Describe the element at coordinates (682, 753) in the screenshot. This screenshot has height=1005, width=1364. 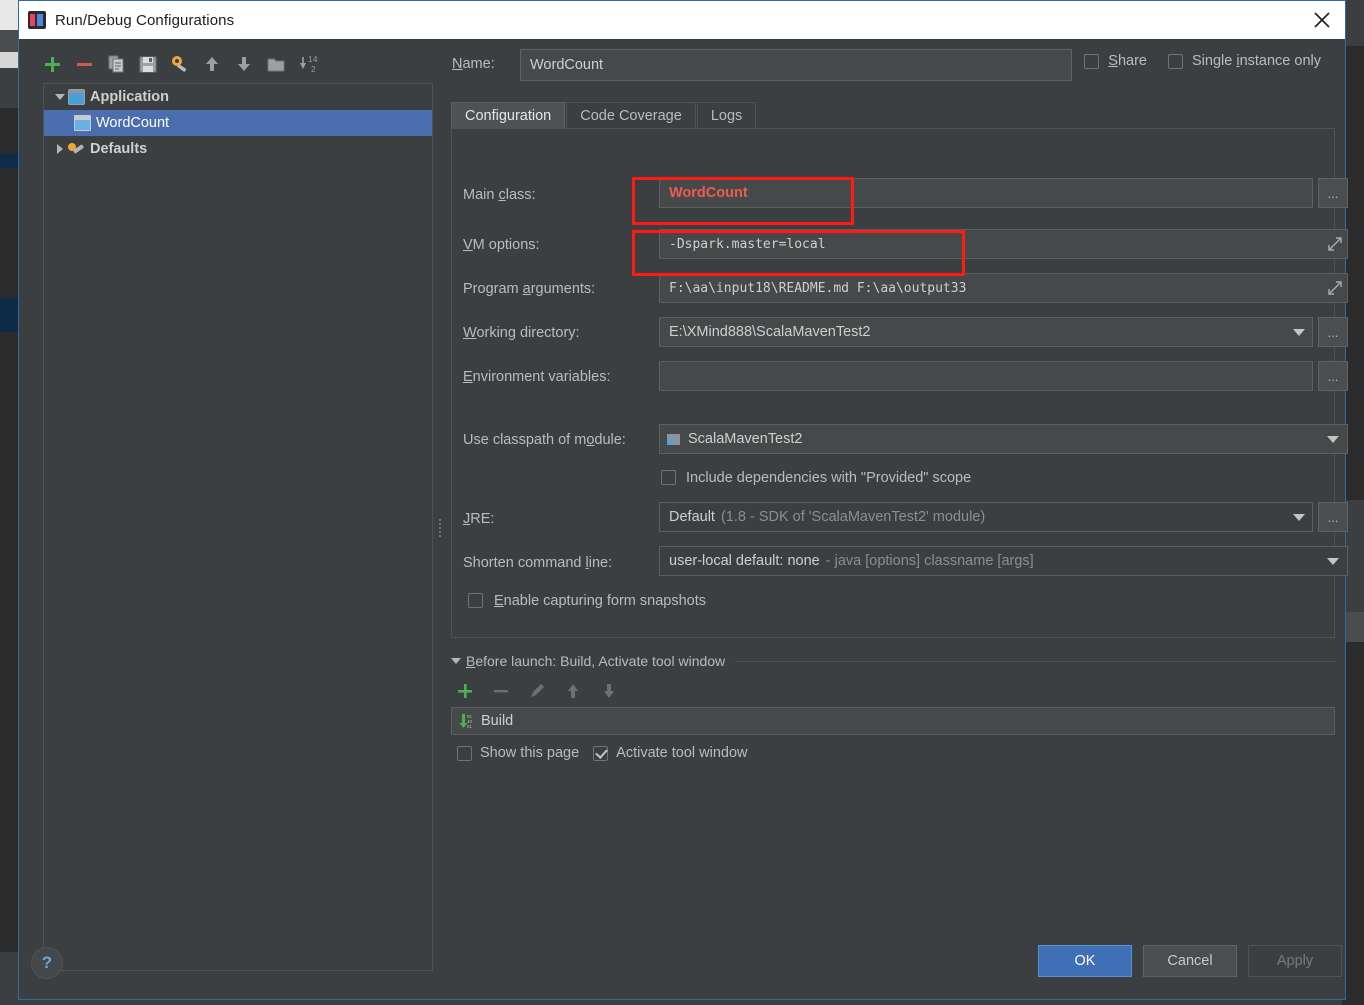
I see `activate-tool-window-label: Activate tool window` at that location.